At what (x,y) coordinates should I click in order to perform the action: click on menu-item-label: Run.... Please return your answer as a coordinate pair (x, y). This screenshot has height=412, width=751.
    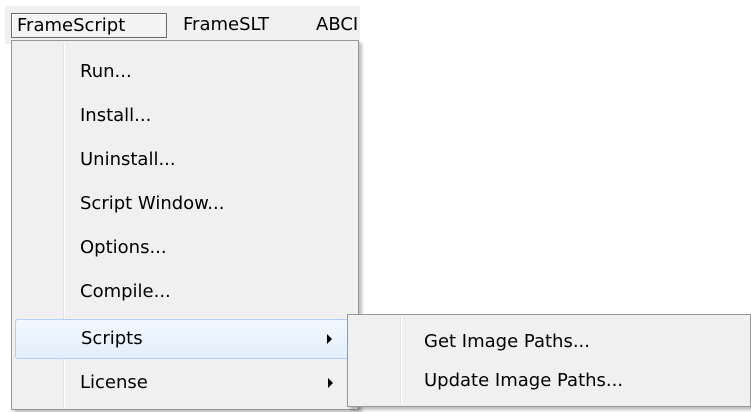
    Looking at the image, I should click on (106, 71).